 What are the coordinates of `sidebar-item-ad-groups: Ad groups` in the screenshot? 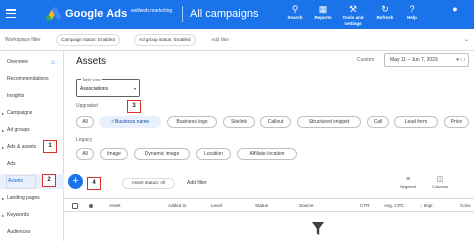 It's located at (32, 130).